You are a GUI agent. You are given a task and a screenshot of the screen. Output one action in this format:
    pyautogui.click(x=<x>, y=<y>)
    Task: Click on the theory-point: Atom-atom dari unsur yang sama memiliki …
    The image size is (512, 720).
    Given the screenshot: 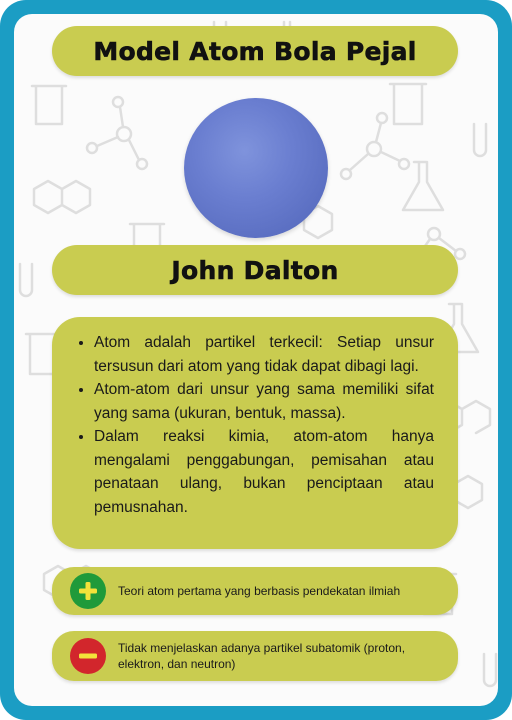 What is the action you would take?
    pyautogui.click(x=264, y=401)
    